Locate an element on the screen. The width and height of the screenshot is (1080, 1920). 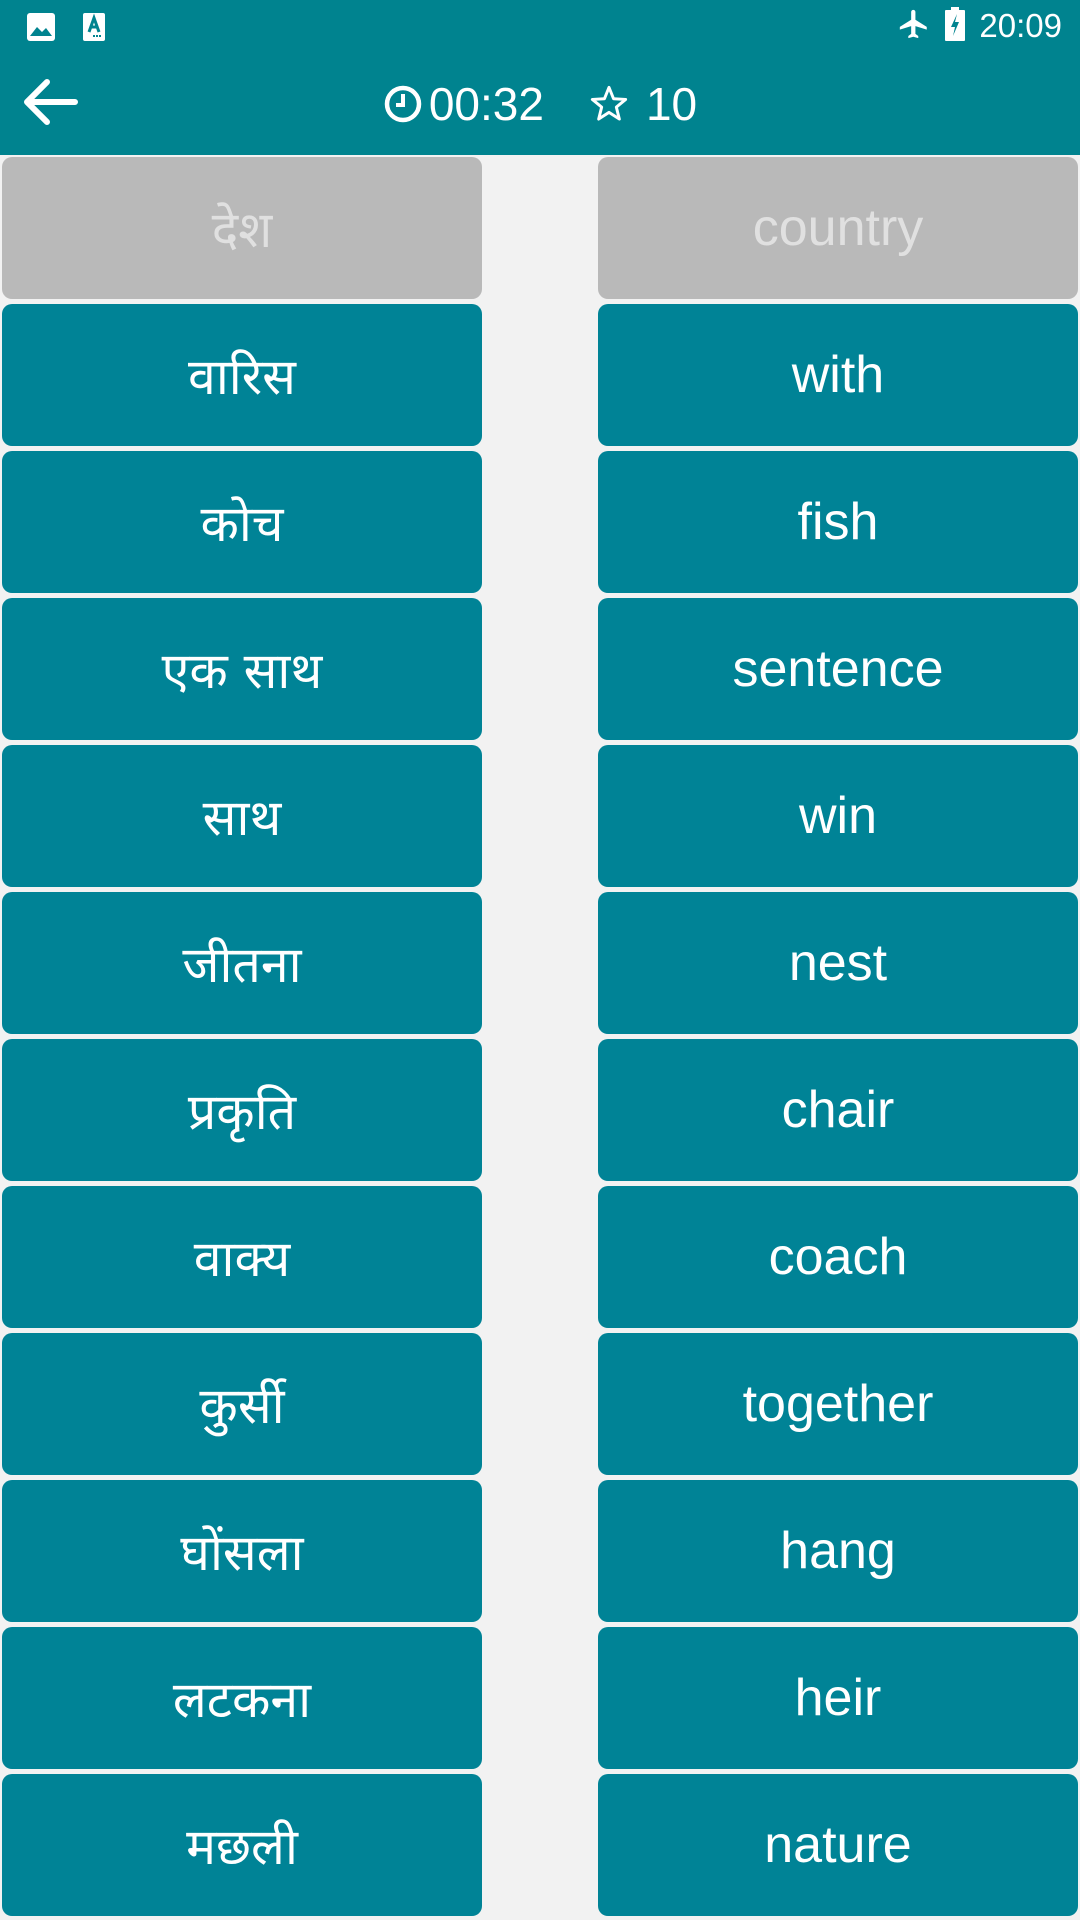
word-label: together is located at coordinates (838, 1404).